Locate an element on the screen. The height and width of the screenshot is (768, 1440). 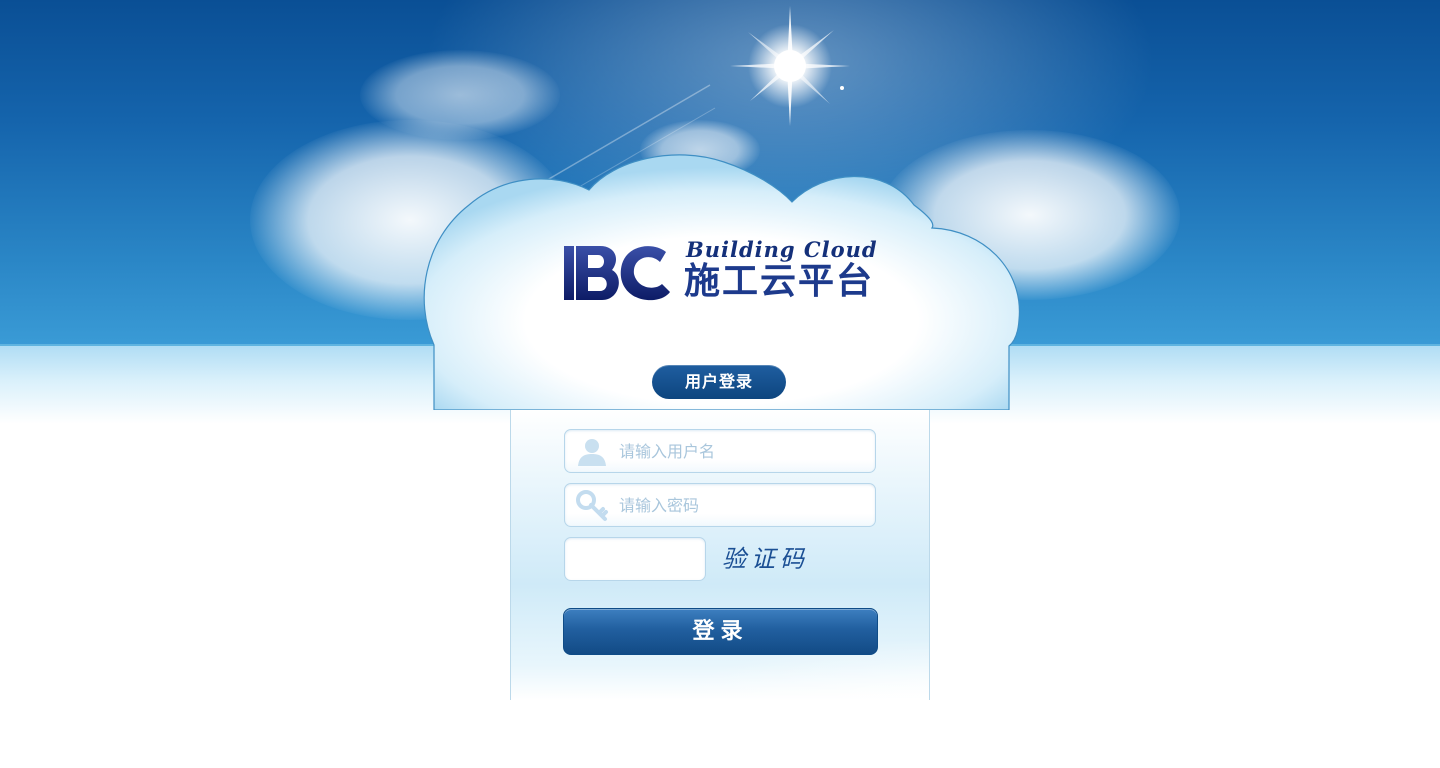
logo-english-name: Building Cloud is located at coordinates (782, 249).